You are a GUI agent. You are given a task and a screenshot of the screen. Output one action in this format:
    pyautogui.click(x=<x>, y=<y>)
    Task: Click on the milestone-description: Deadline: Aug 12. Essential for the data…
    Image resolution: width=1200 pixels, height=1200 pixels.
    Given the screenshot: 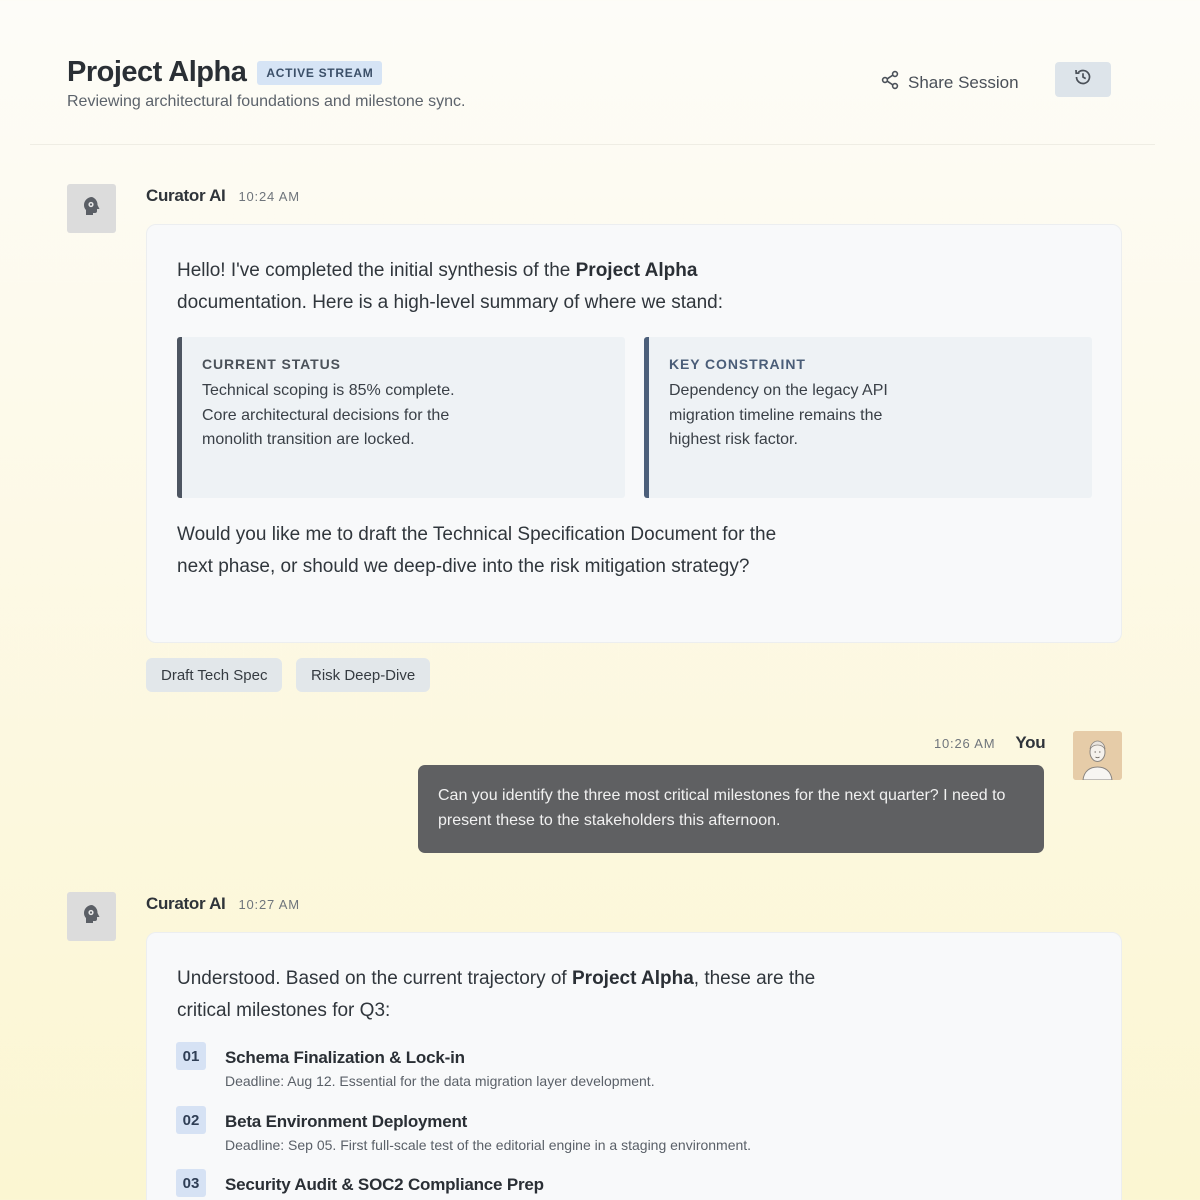 What is the action you would take?
    pyautogui.click(x=440, y=1081)
    